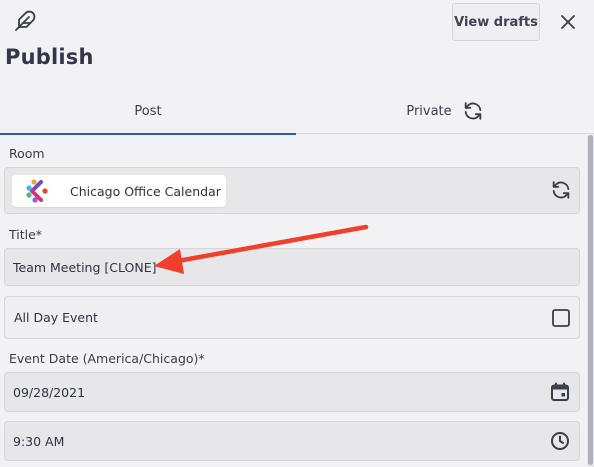 The width and height of the screenshot is (594, 467). I want to click on page-title: Publish, so click(49, 57).